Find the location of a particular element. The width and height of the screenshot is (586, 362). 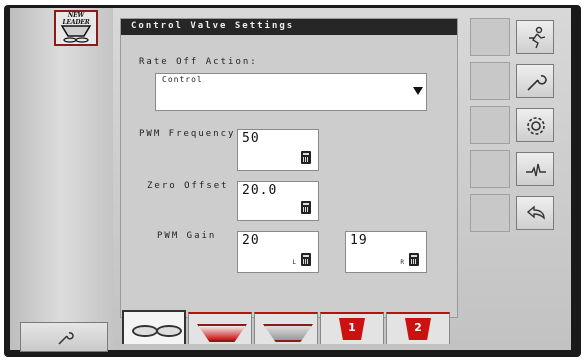

title-bar: Control Valve Settings is located at coordinates (289, 27).